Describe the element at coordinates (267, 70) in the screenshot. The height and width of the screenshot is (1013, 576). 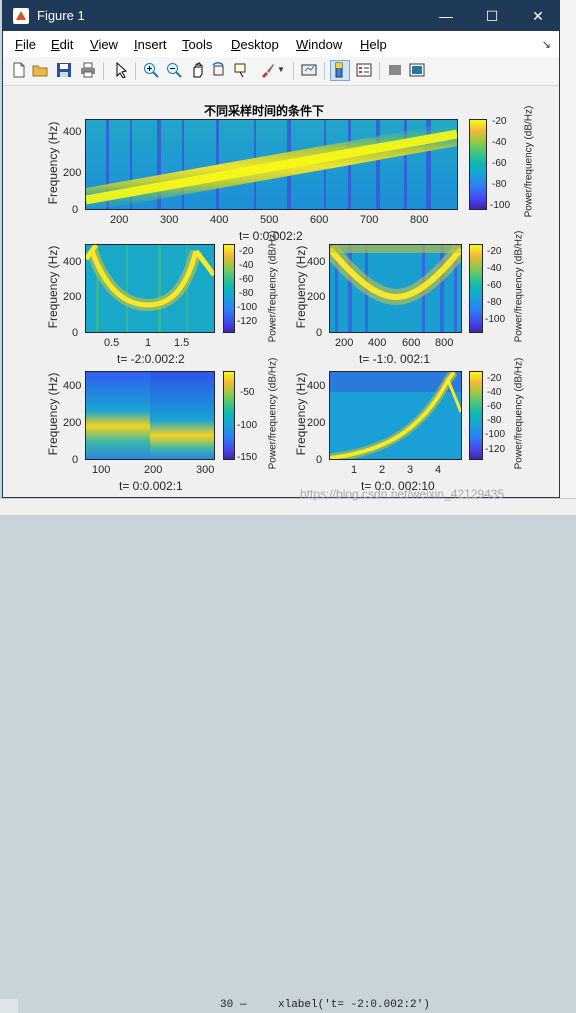
I see `brush-icon` at that location.